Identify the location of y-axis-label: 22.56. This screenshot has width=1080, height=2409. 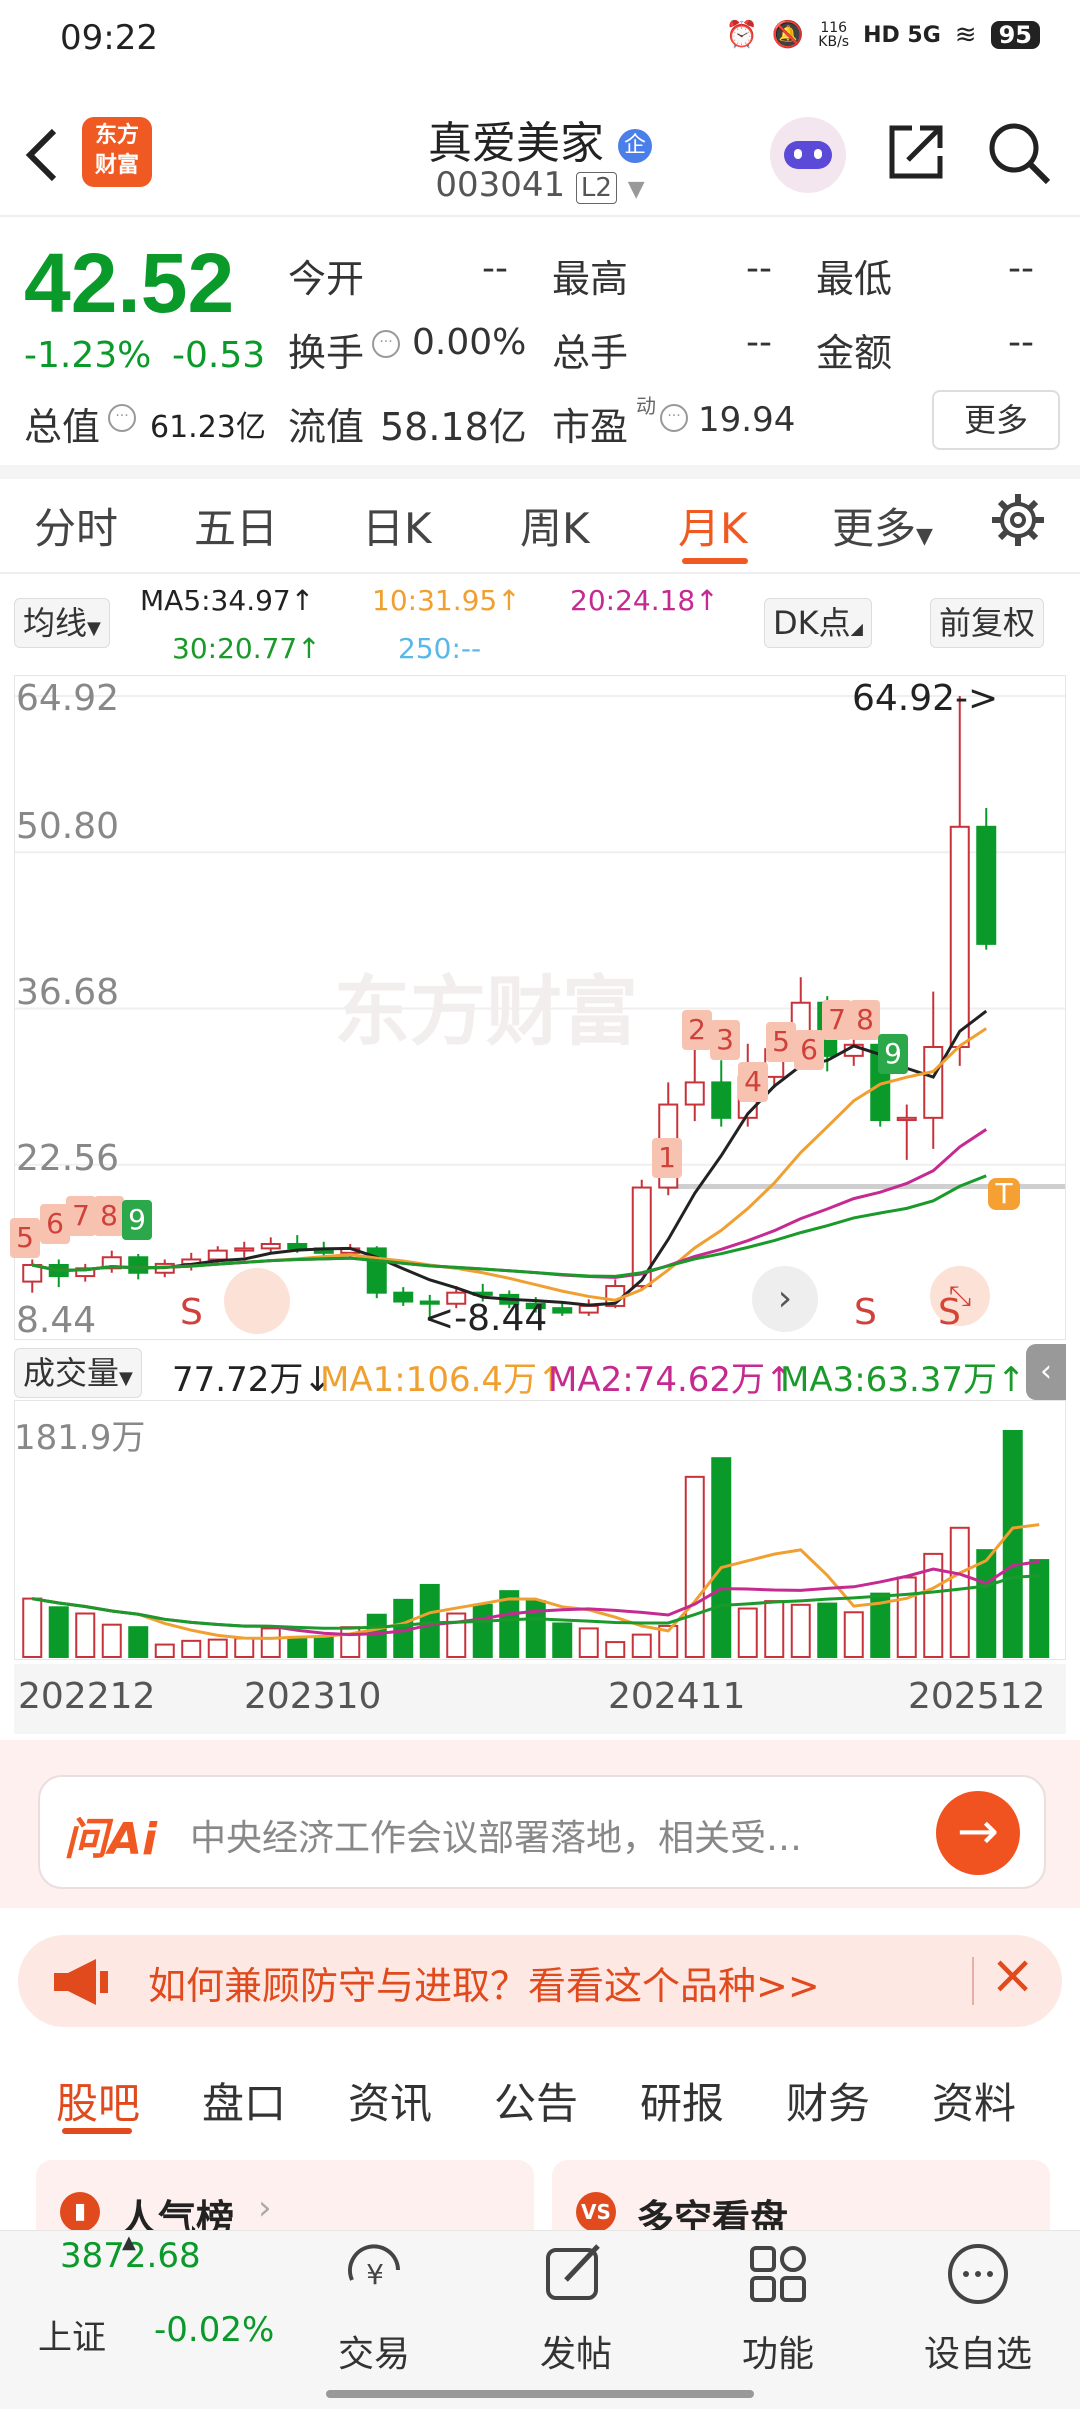
(68, 1158).